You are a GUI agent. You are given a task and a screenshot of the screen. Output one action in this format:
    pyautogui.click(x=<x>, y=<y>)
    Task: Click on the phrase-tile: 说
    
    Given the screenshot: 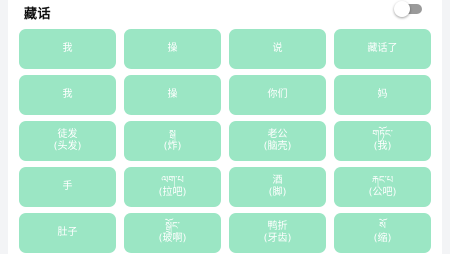 What is the action you would take?
    pyautogui.click(x=277, y=49)
    